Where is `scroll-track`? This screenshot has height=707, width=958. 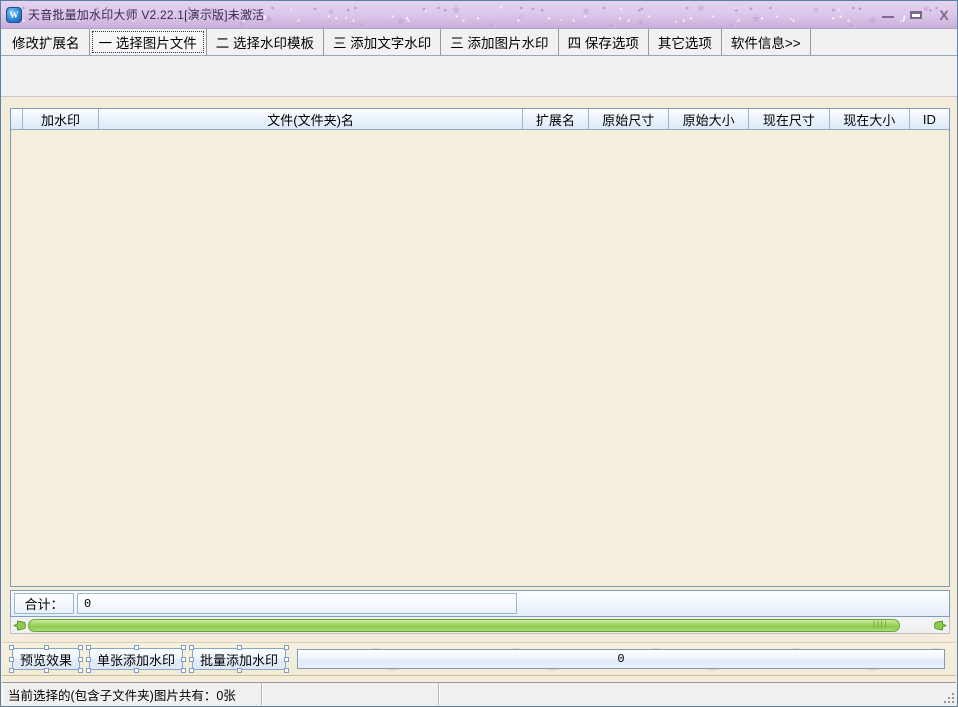
scroll-track is located at coordinates (480, 625).